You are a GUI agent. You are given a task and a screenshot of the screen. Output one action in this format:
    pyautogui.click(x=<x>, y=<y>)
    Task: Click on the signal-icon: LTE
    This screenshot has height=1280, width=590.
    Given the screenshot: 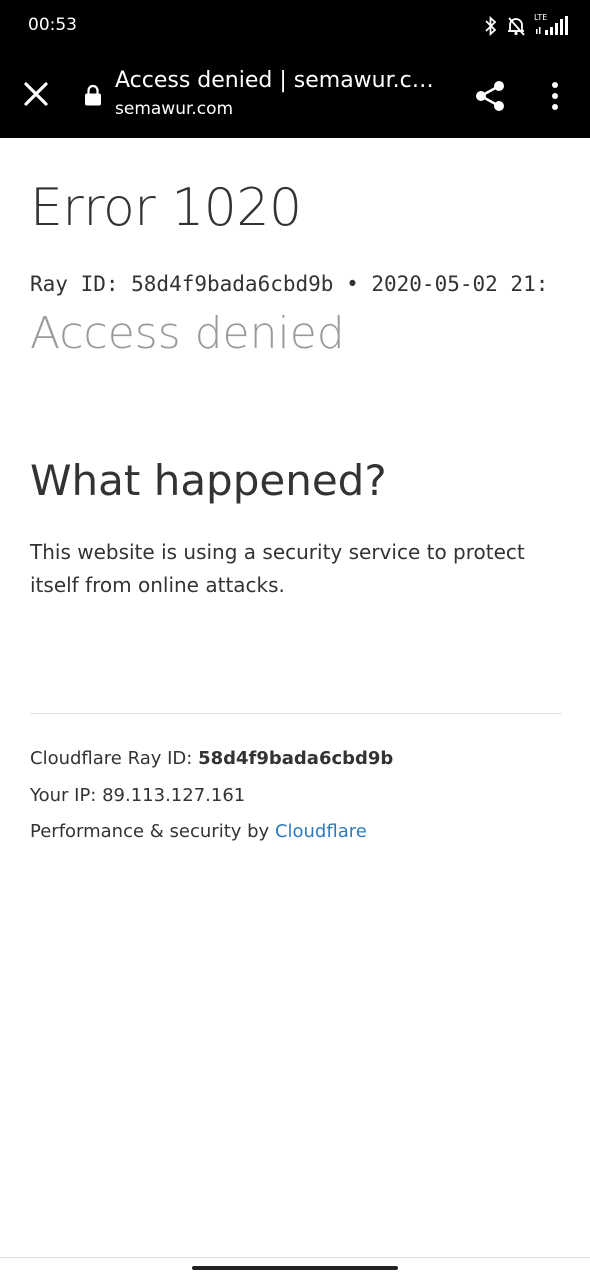 What is the action you would take?
    pyautogui.click(x=551, y=25)
    